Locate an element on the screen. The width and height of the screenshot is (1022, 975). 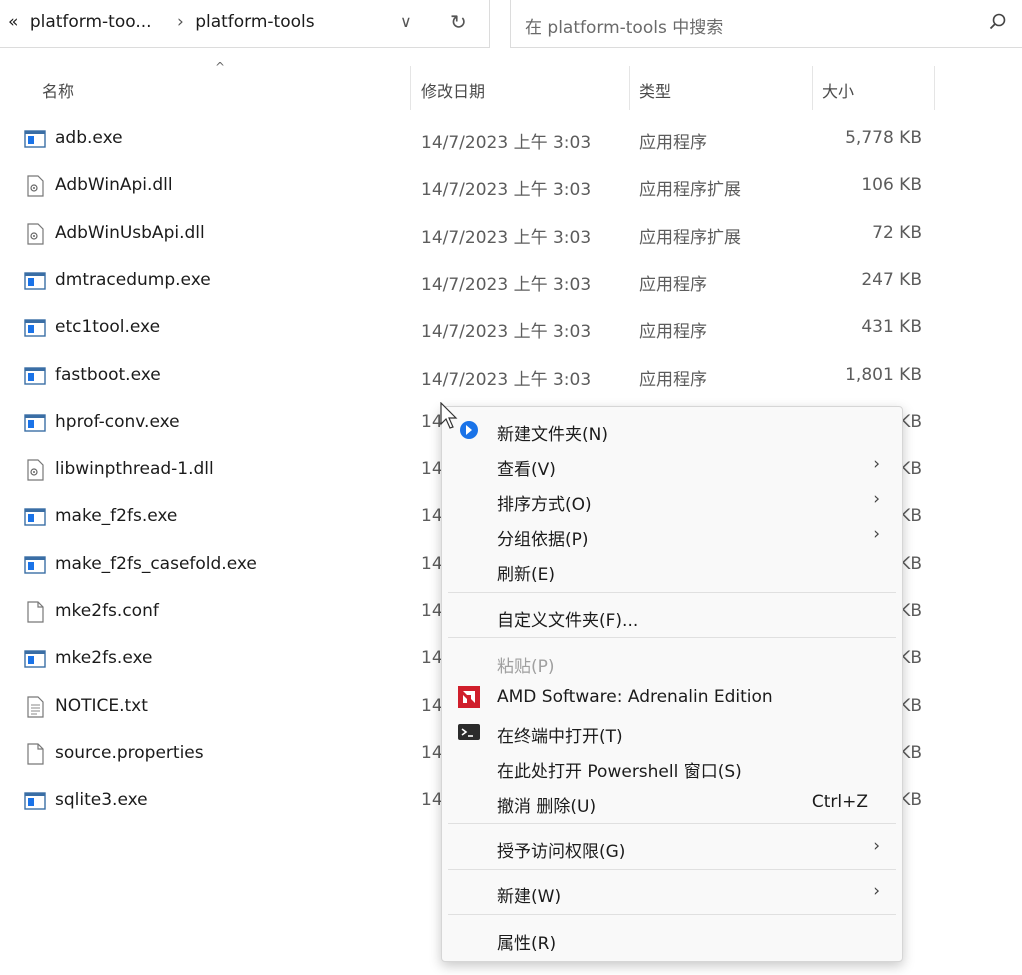
refresh-icon: ↻ is located at coordinates (458, 22).